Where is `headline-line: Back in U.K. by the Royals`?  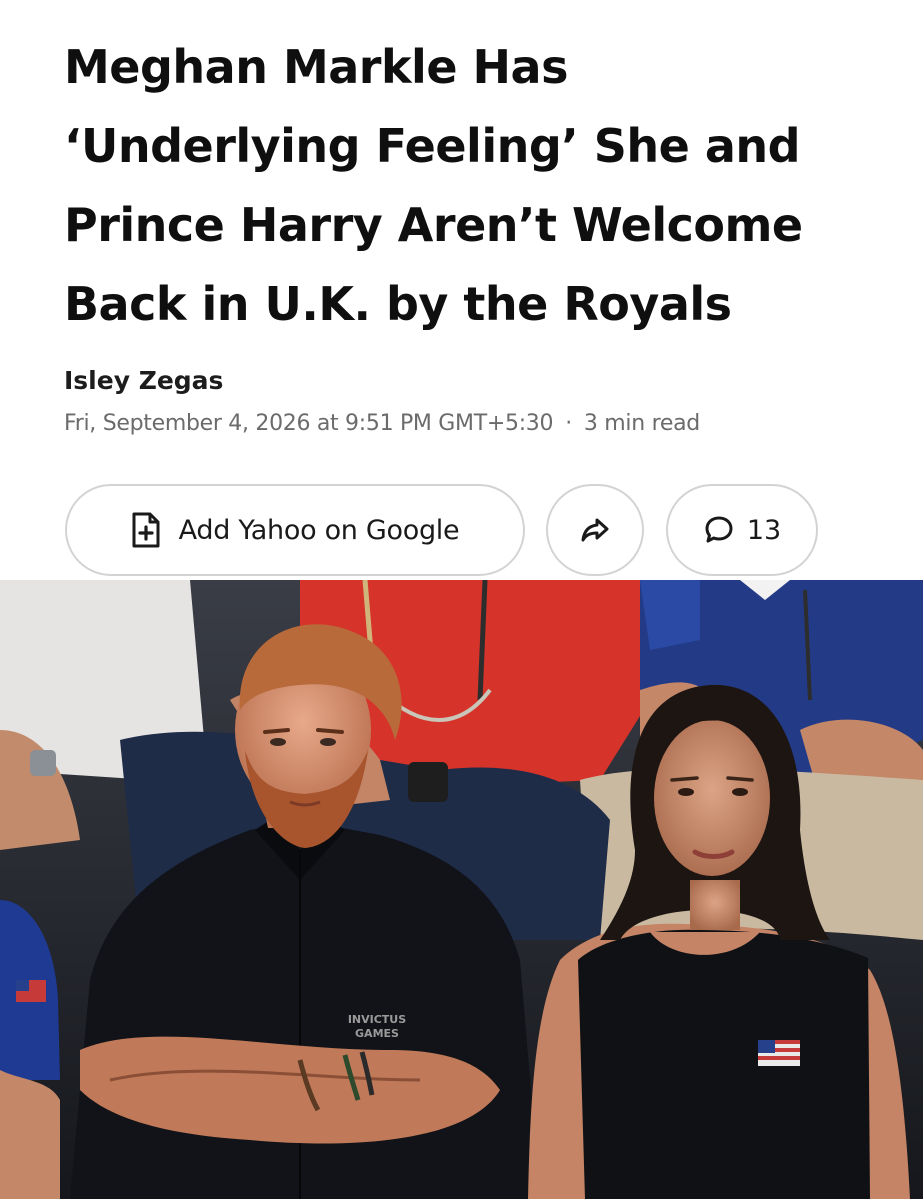
headline-line: Back in U.K. by the Royals is located at coordinates (398, 304).